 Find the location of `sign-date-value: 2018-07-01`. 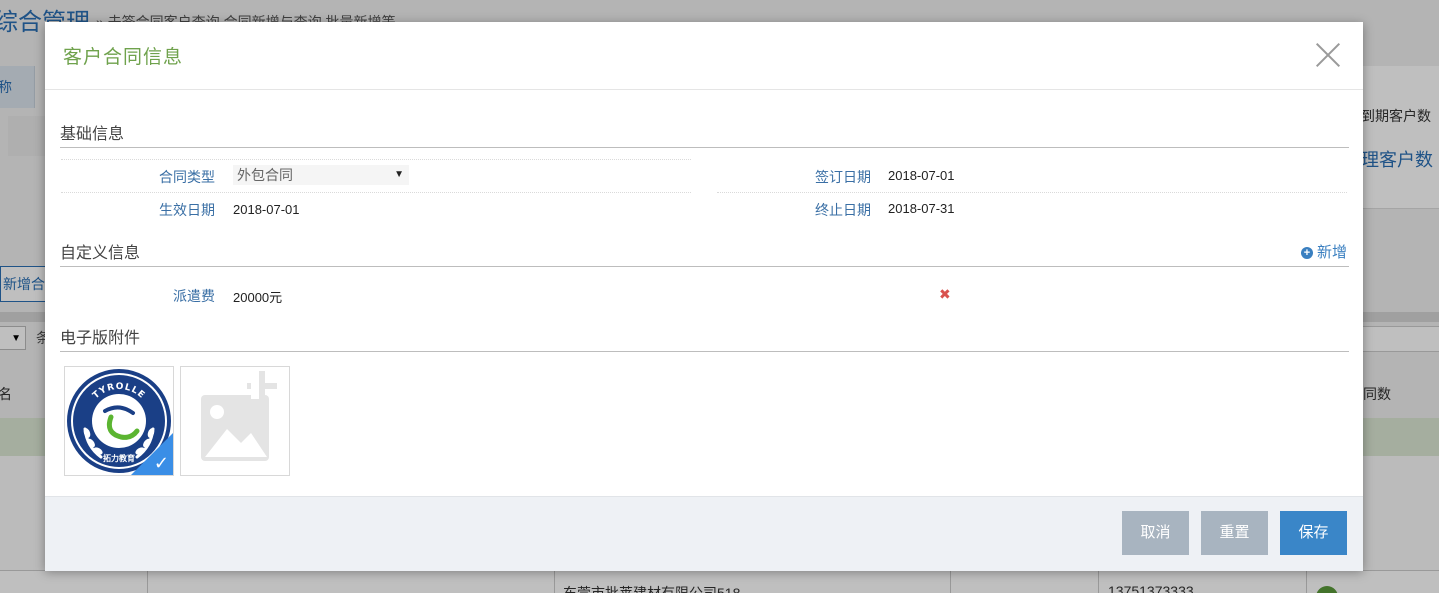

sign-date-value: 2018-07-01 is located at coordinates (921, 175).